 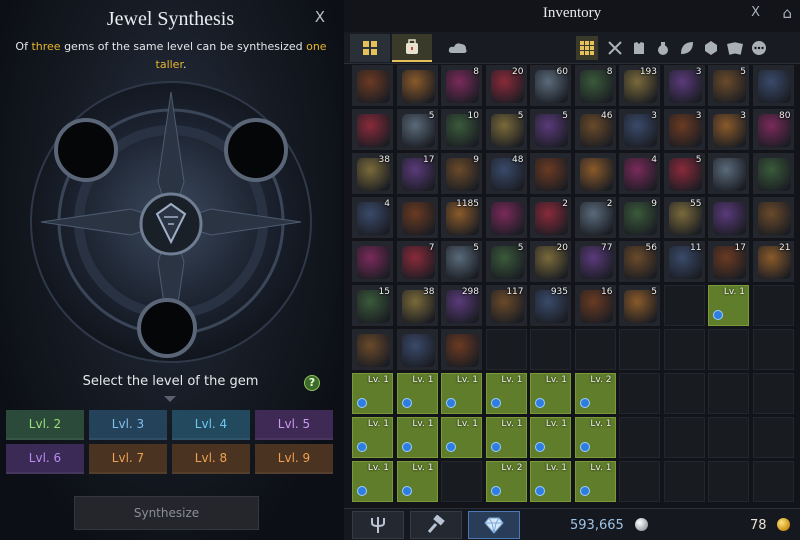 What do you see at coordinates (45, 425) in the screenshot?
I see `level-button-2: Lvl. 2` at bounding box center [45, 425].